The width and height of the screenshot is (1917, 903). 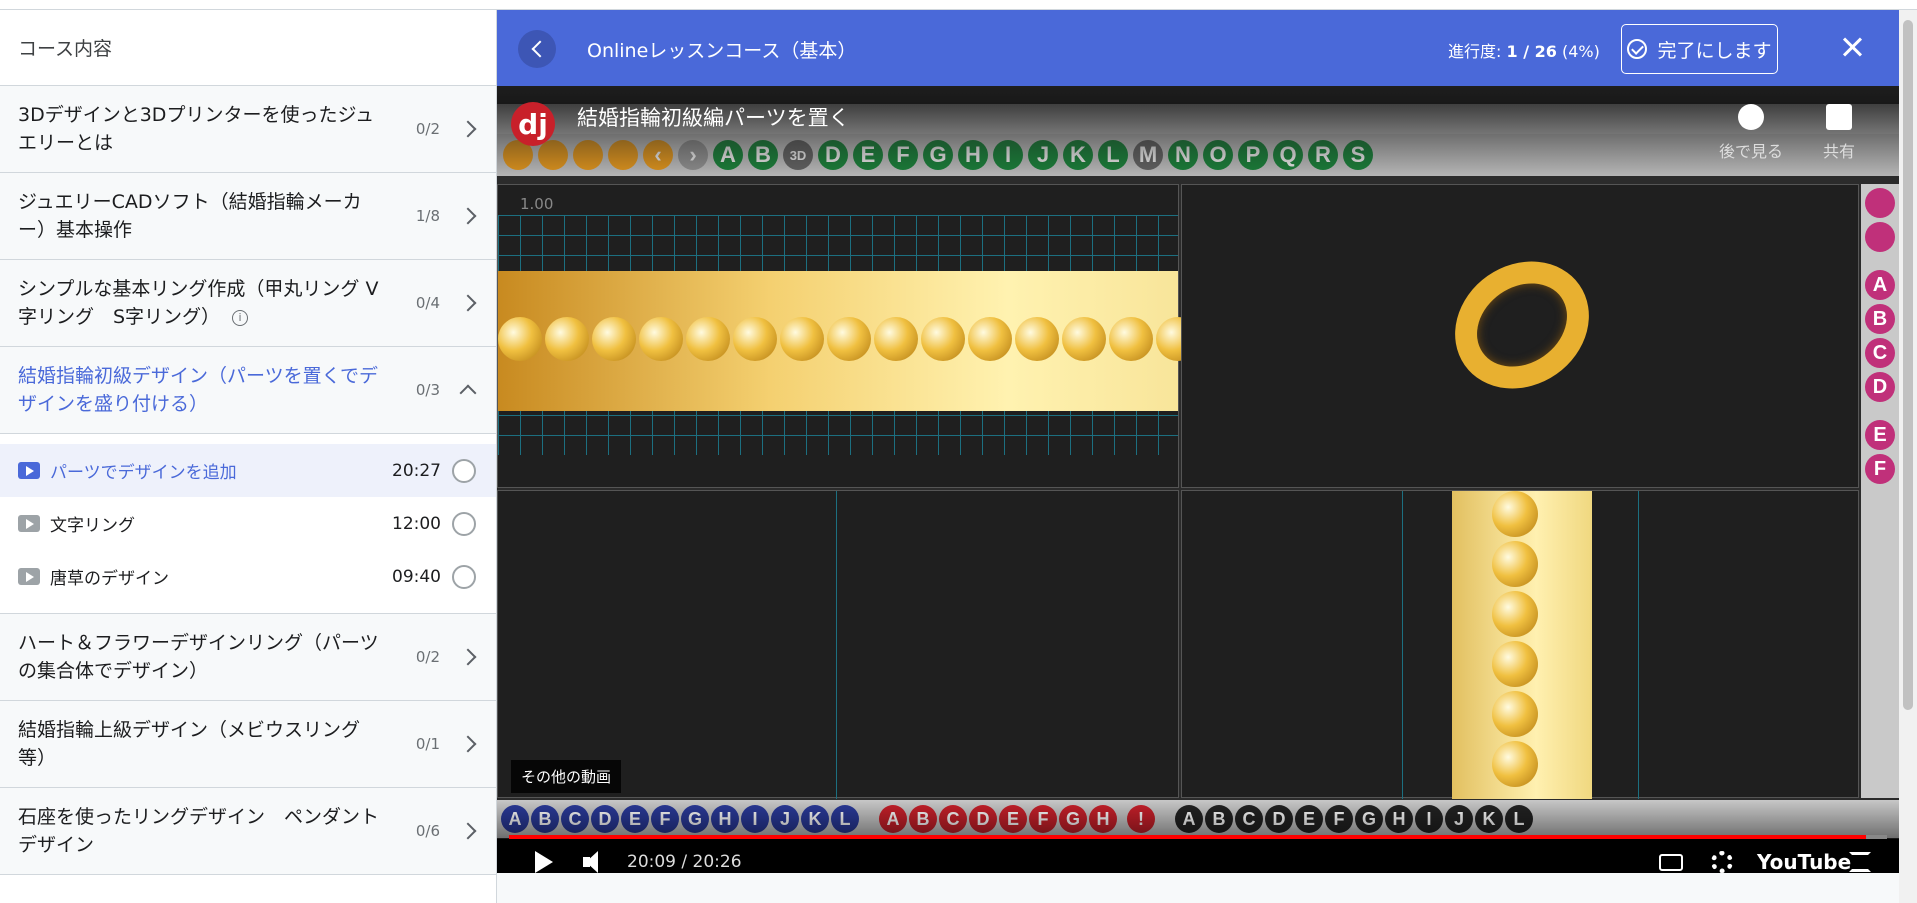 I want to click on viewport-top-view: 1.00, so click(x=848, y=336).